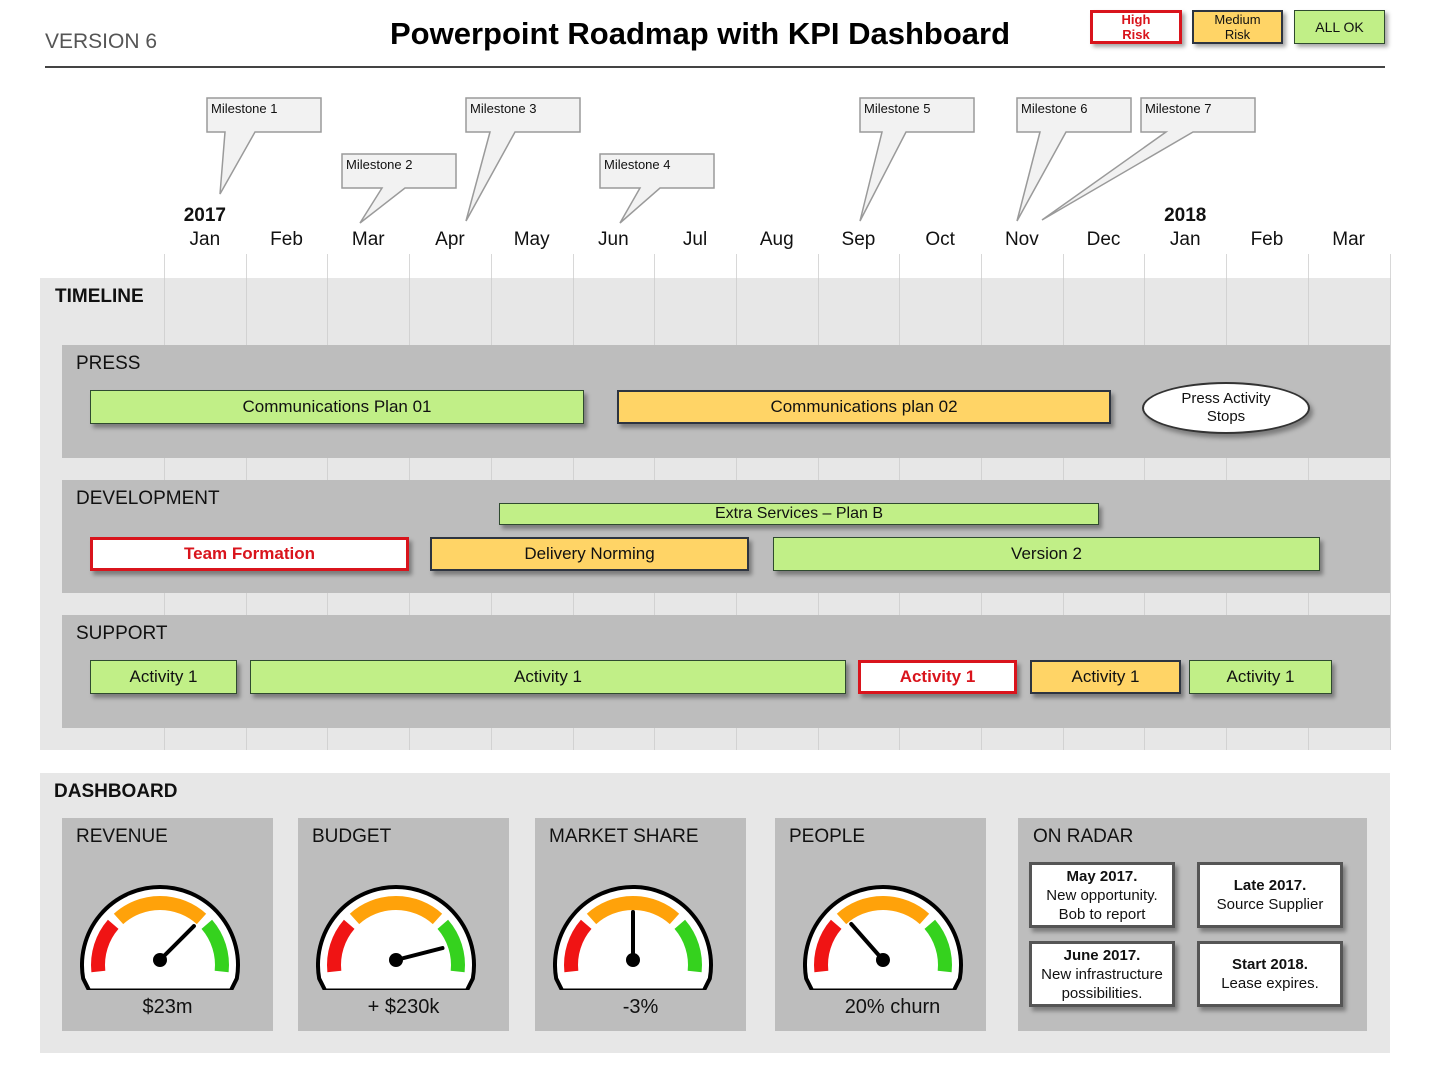  Describe the element at coordinates (403, 1007) in the screenshot. I see `kpi-value: + $230k` at that location.